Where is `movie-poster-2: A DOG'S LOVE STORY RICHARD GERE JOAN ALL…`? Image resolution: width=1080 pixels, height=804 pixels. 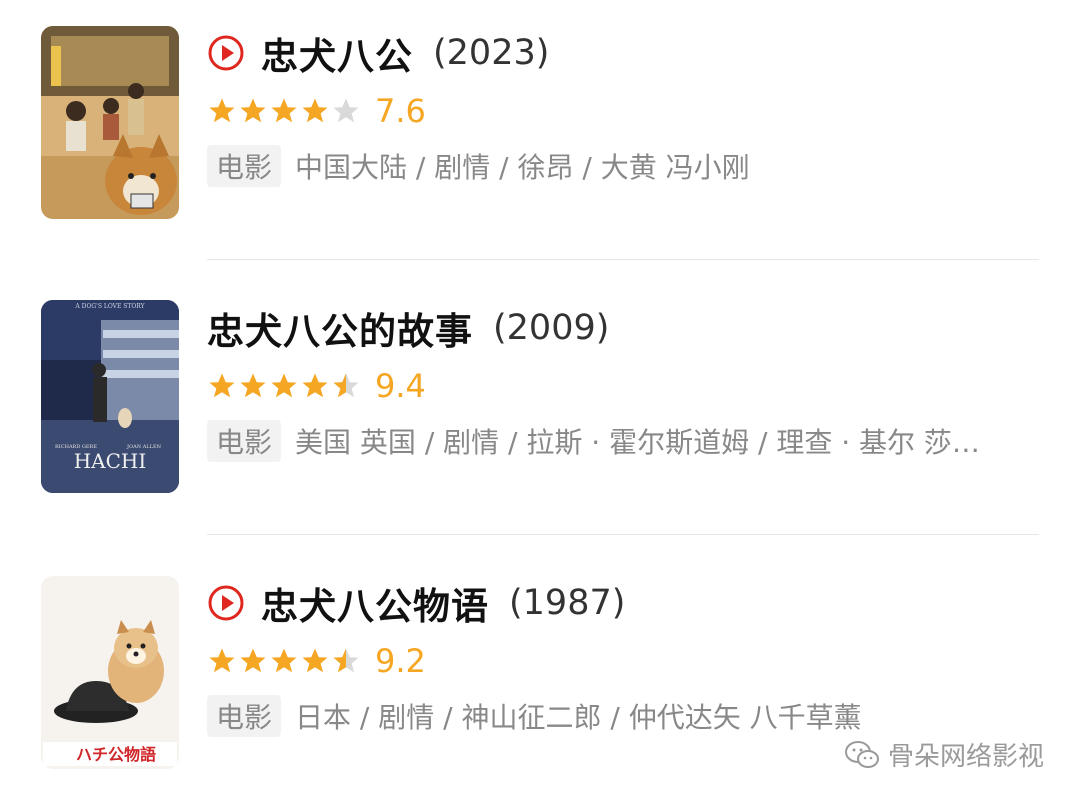 movie-poster-2: A DOG'S LOVE STORY RICHARD GERE JOAN ALL… is located at coordinates (110, 396).